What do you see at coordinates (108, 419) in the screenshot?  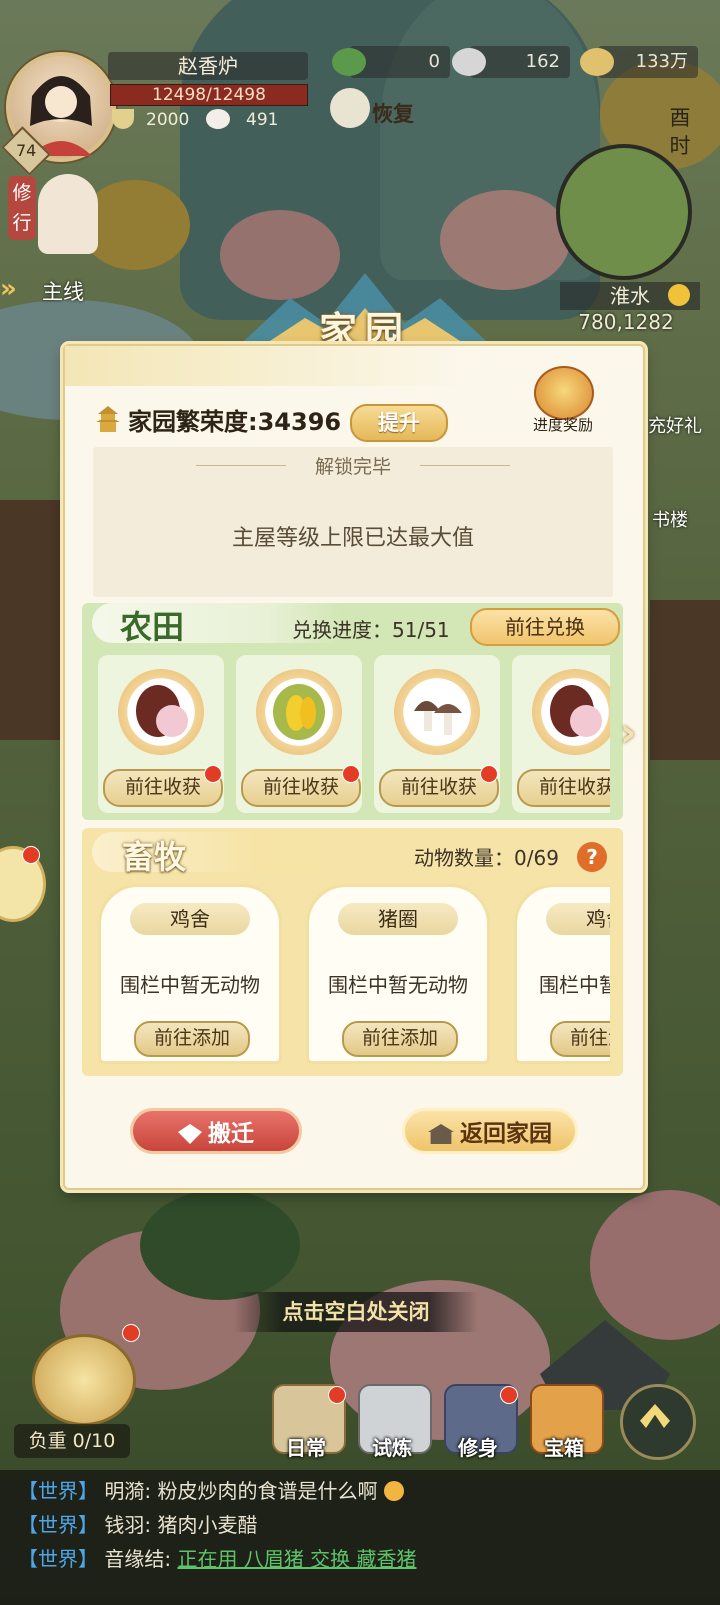 I see `pagoda-icon` at bounding box center [108, 419].